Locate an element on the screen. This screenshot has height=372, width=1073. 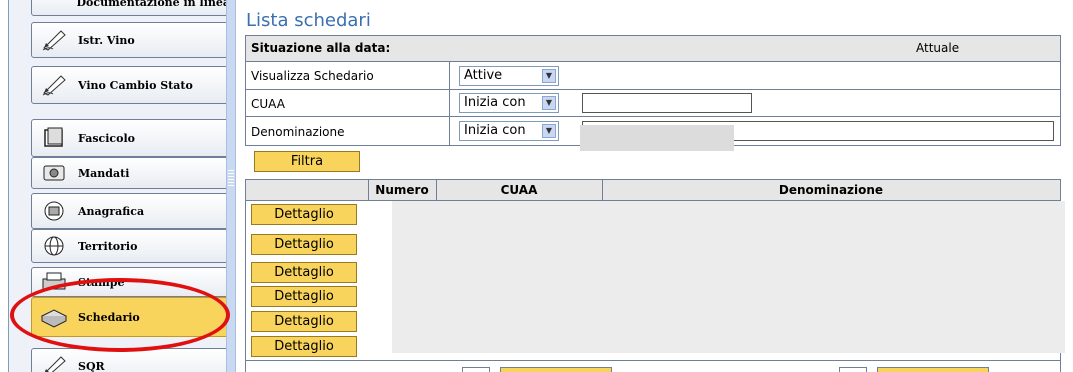
splitter-grip-icon is located at coordinates (231, 178).